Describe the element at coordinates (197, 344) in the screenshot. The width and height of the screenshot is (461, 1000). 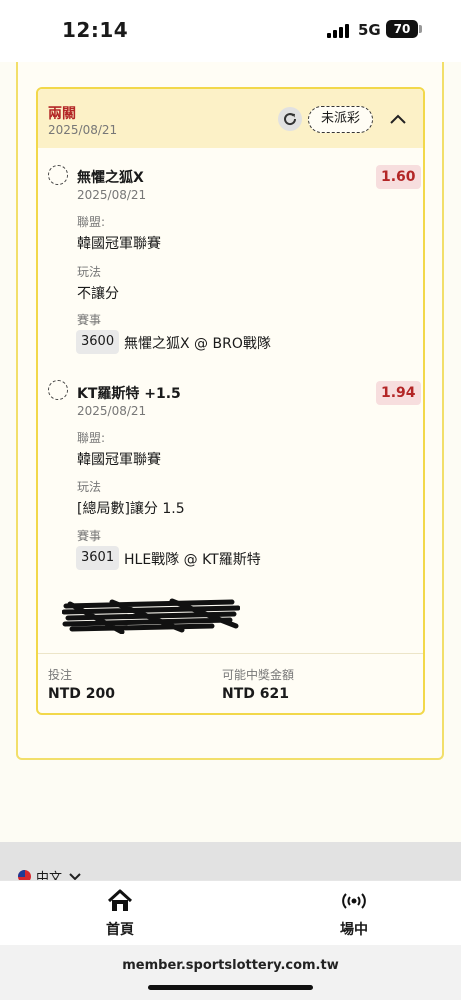
I see `event-name: 無懼之狐X @ BRO戰隊` at that location.